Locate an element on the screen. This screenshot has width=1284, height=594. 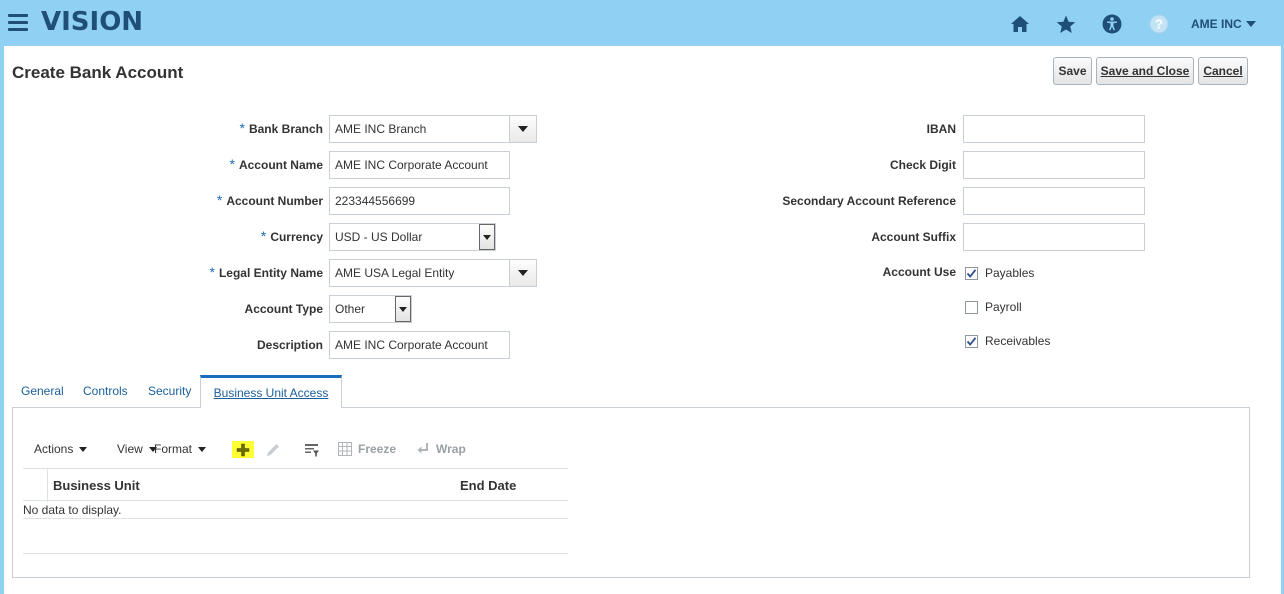
home-icon is located at coordinates (1020, 24).